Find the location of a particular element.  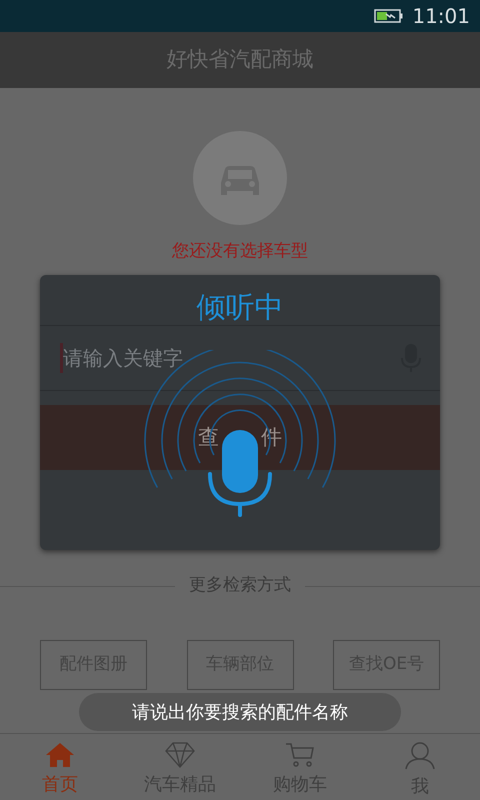

hint-toast: 请说出你要搜索的配件名称 is located at coordinates (240, 712).